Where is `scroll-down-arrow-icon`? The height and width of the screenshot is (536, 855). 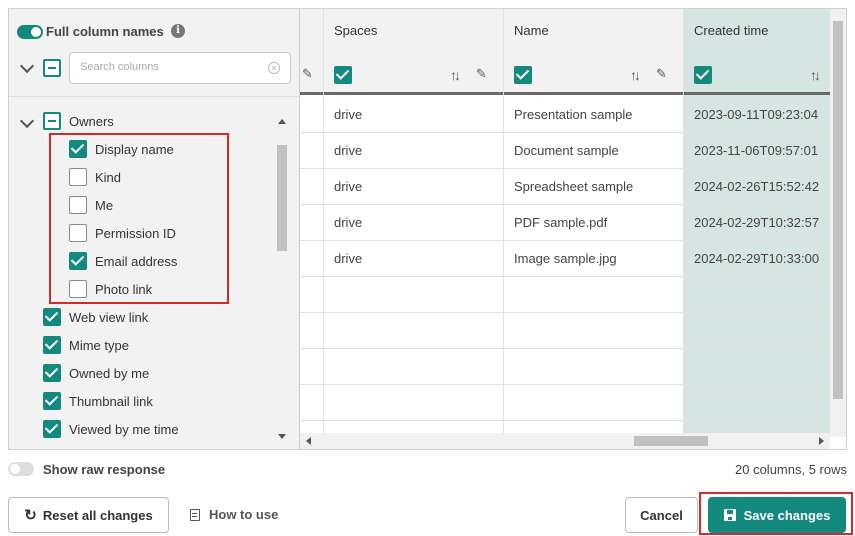 scroll-down-arrow-icon is located at coordinates (282, 436).